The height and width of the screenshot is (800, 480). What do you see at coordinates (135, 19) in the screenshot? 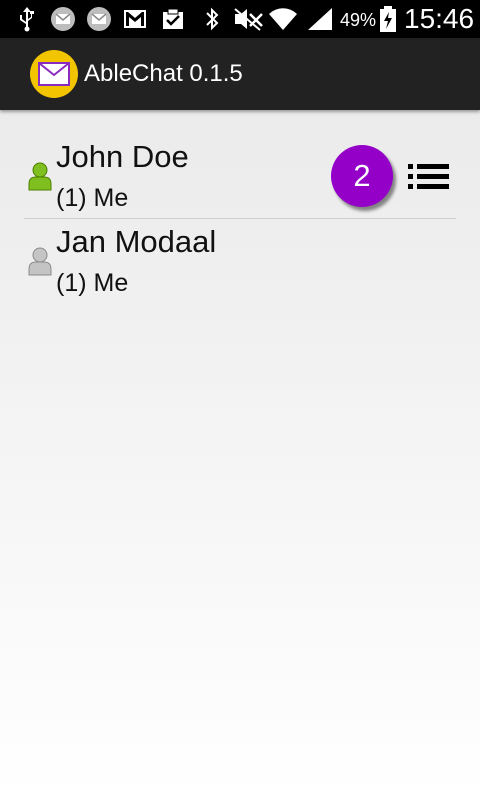
I see `gmail-icon` at bounding box center [135, 19].